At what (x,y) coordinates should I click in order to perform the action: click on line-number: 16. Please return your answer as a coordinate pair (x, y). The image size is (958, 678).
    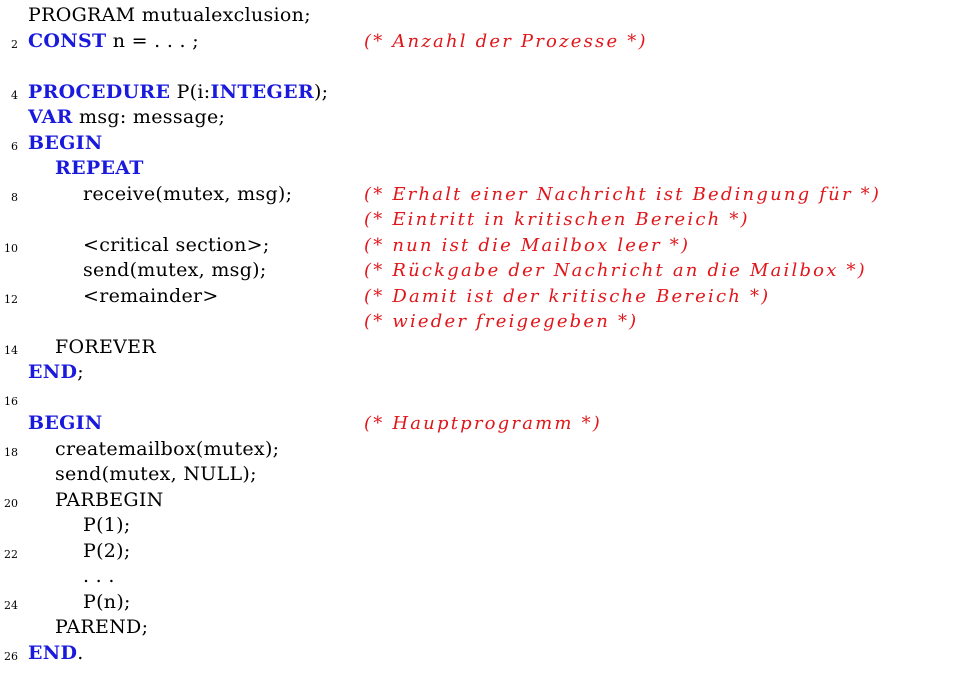
    Looking at the image, I should click on (11, 401).